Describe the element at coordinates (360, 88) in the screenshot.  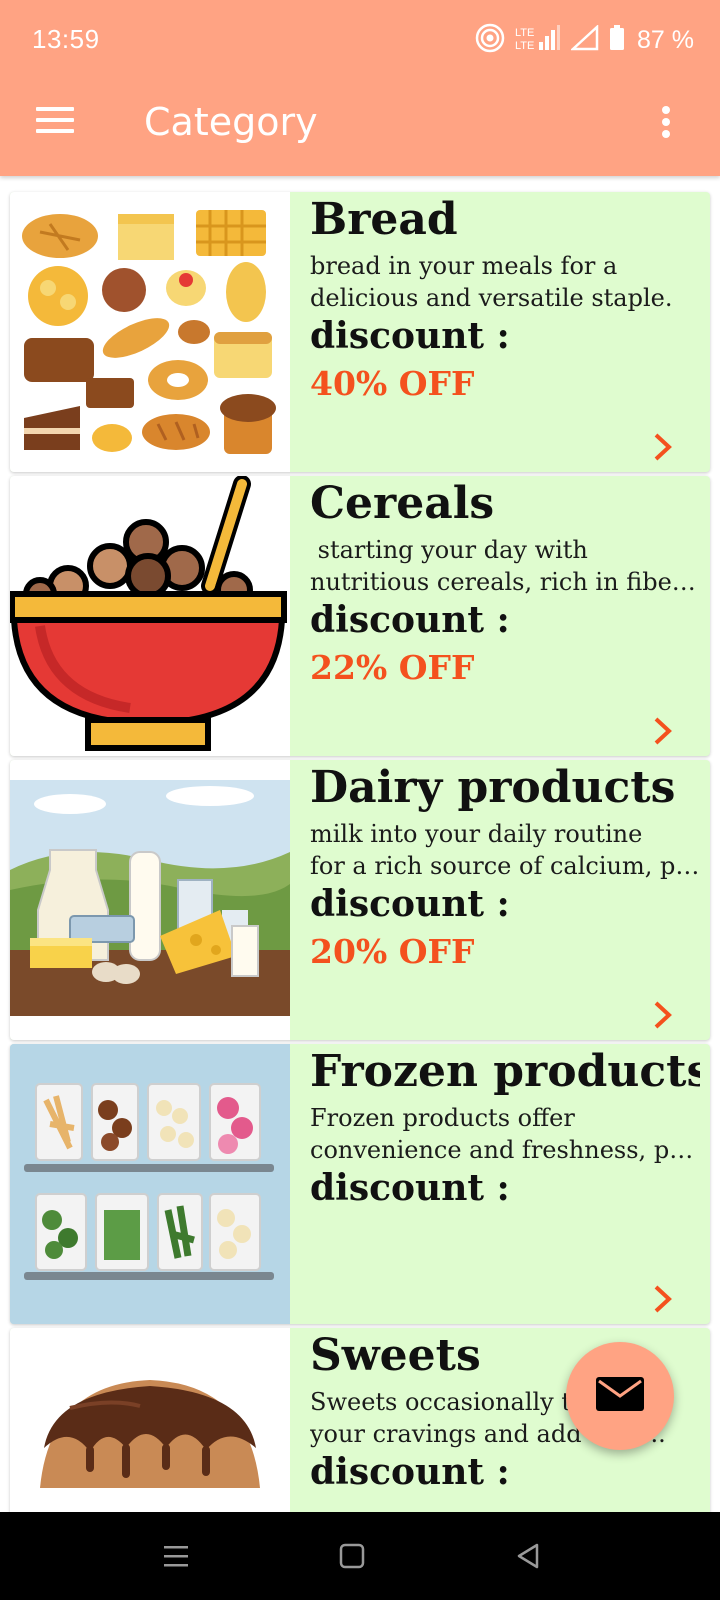
I see `app-bar: 13:59 LTE LTE 87 % Category` at that location.